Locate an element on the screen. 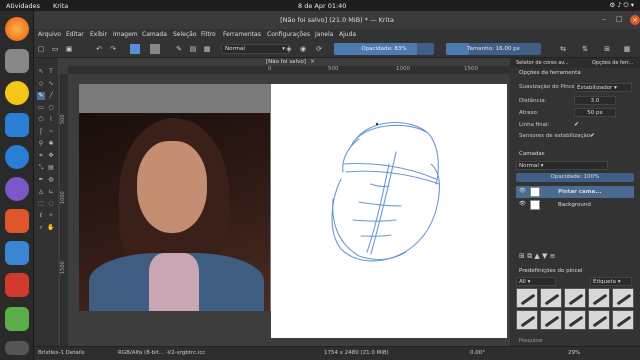  close-tab-icon: × is located at coordinates (312, 61).